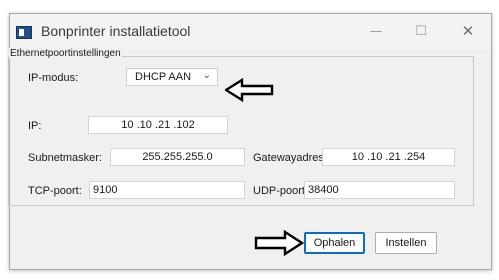 Image resolution: width=499 pixels, height=280 pixels. What do you see at coordinates (167, 190) in the screenshot?
I see `tcp-port-field: 9100` at bounding box center [167, 190].